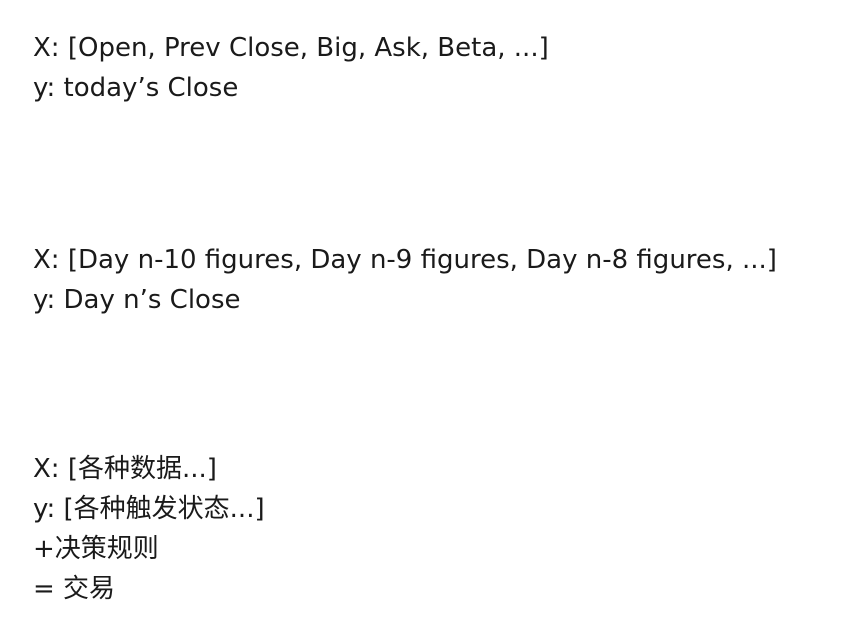  Describe the element at coordinates (136, 88) in the screenshot. I see `target-line: y: today’s Close` at that location.